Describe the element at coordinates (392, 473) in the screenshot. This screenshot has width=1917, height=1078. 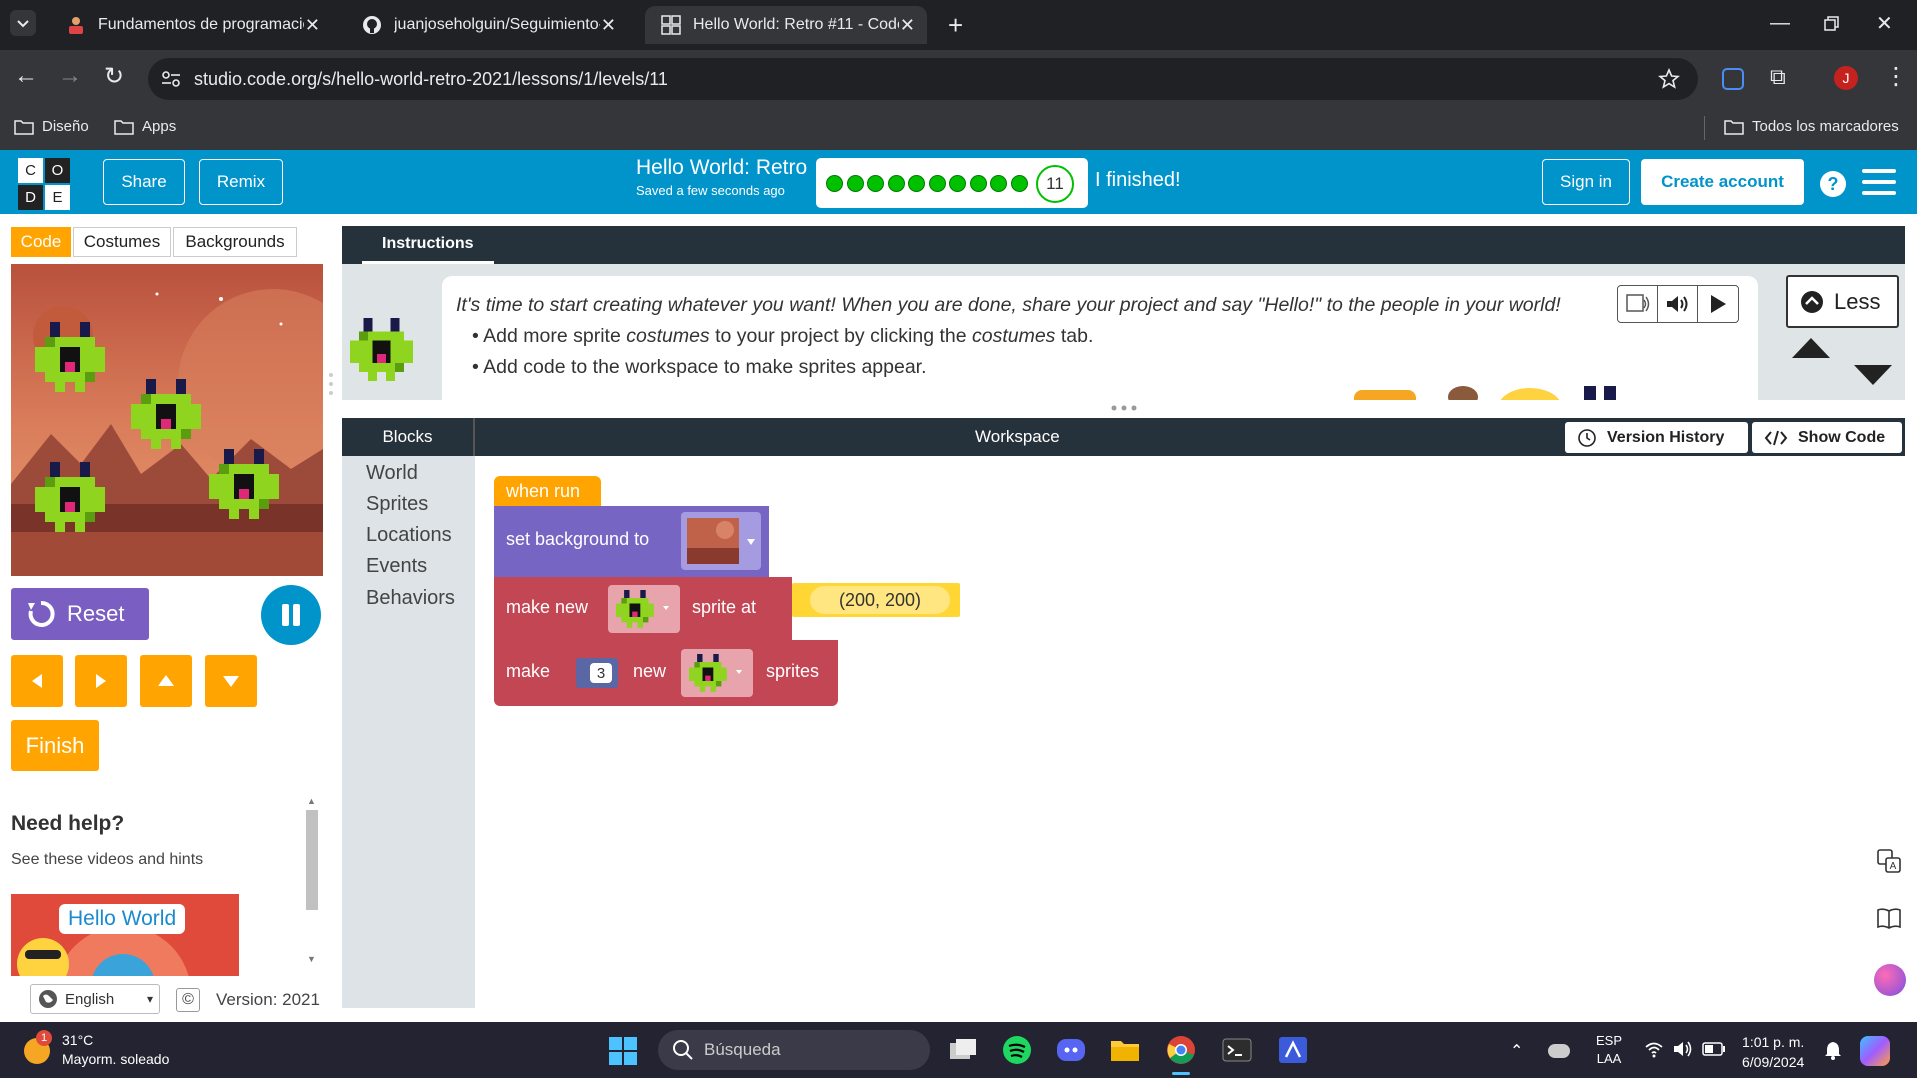
I see `category-world: World` at that location.